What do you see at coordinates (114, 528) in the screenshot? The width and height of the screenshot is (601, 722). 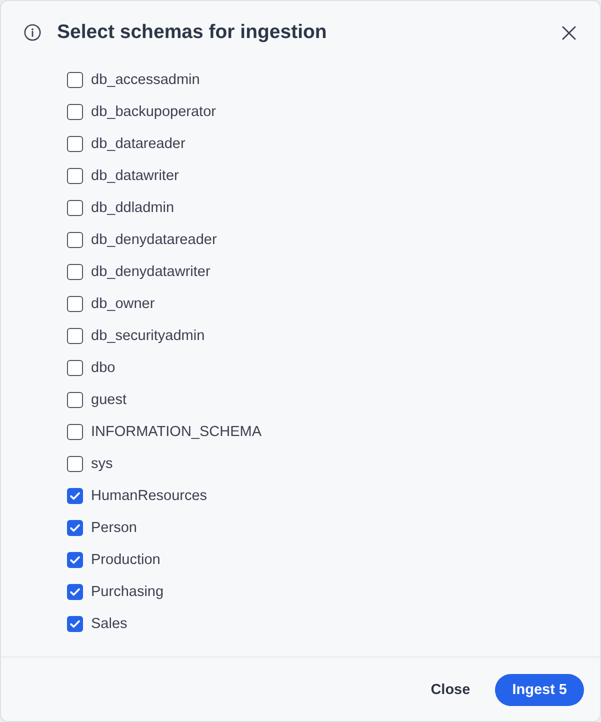 I see `schema-name: Person` at bounding box center [114, 528].